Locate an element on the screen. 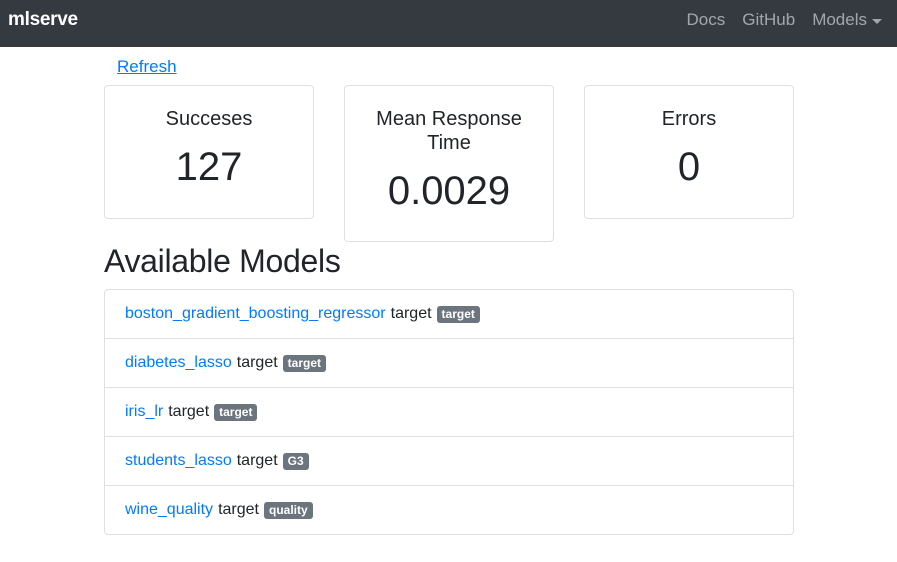  nav-models-dropdown: Models is located at coordinates (847, 20).